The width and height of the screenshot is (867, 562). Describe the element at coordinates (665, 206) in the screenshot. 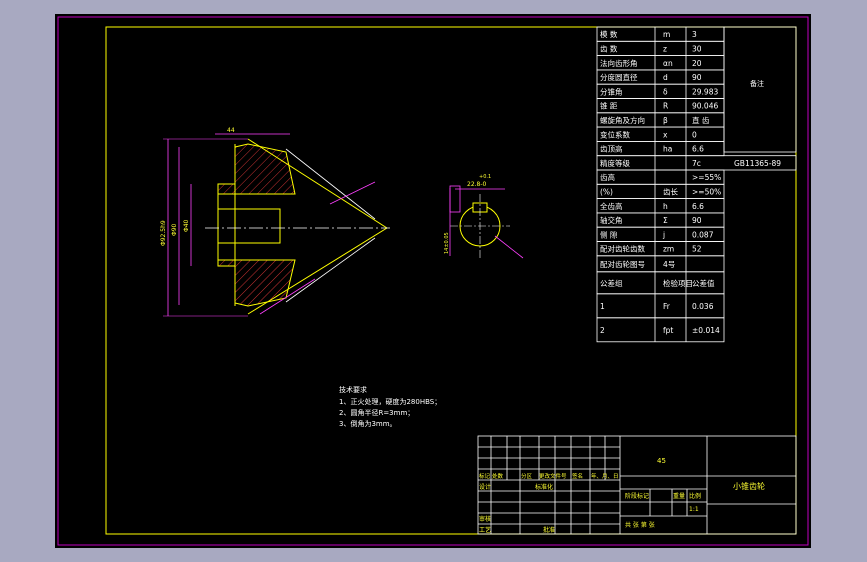

I see `param-symbol: h` at that location.